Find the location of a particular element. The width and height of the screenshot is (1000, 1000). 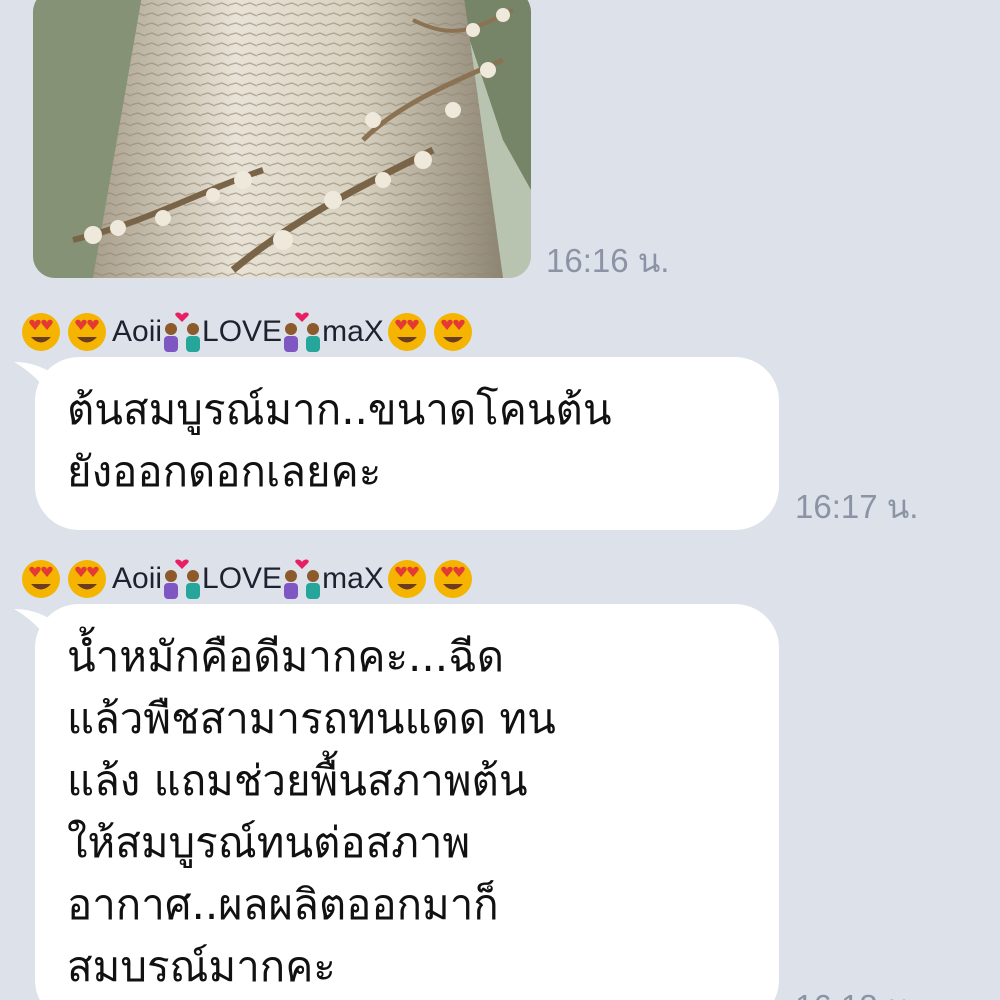

message-time: 16:16 น. is located at coordinates (608, 260).